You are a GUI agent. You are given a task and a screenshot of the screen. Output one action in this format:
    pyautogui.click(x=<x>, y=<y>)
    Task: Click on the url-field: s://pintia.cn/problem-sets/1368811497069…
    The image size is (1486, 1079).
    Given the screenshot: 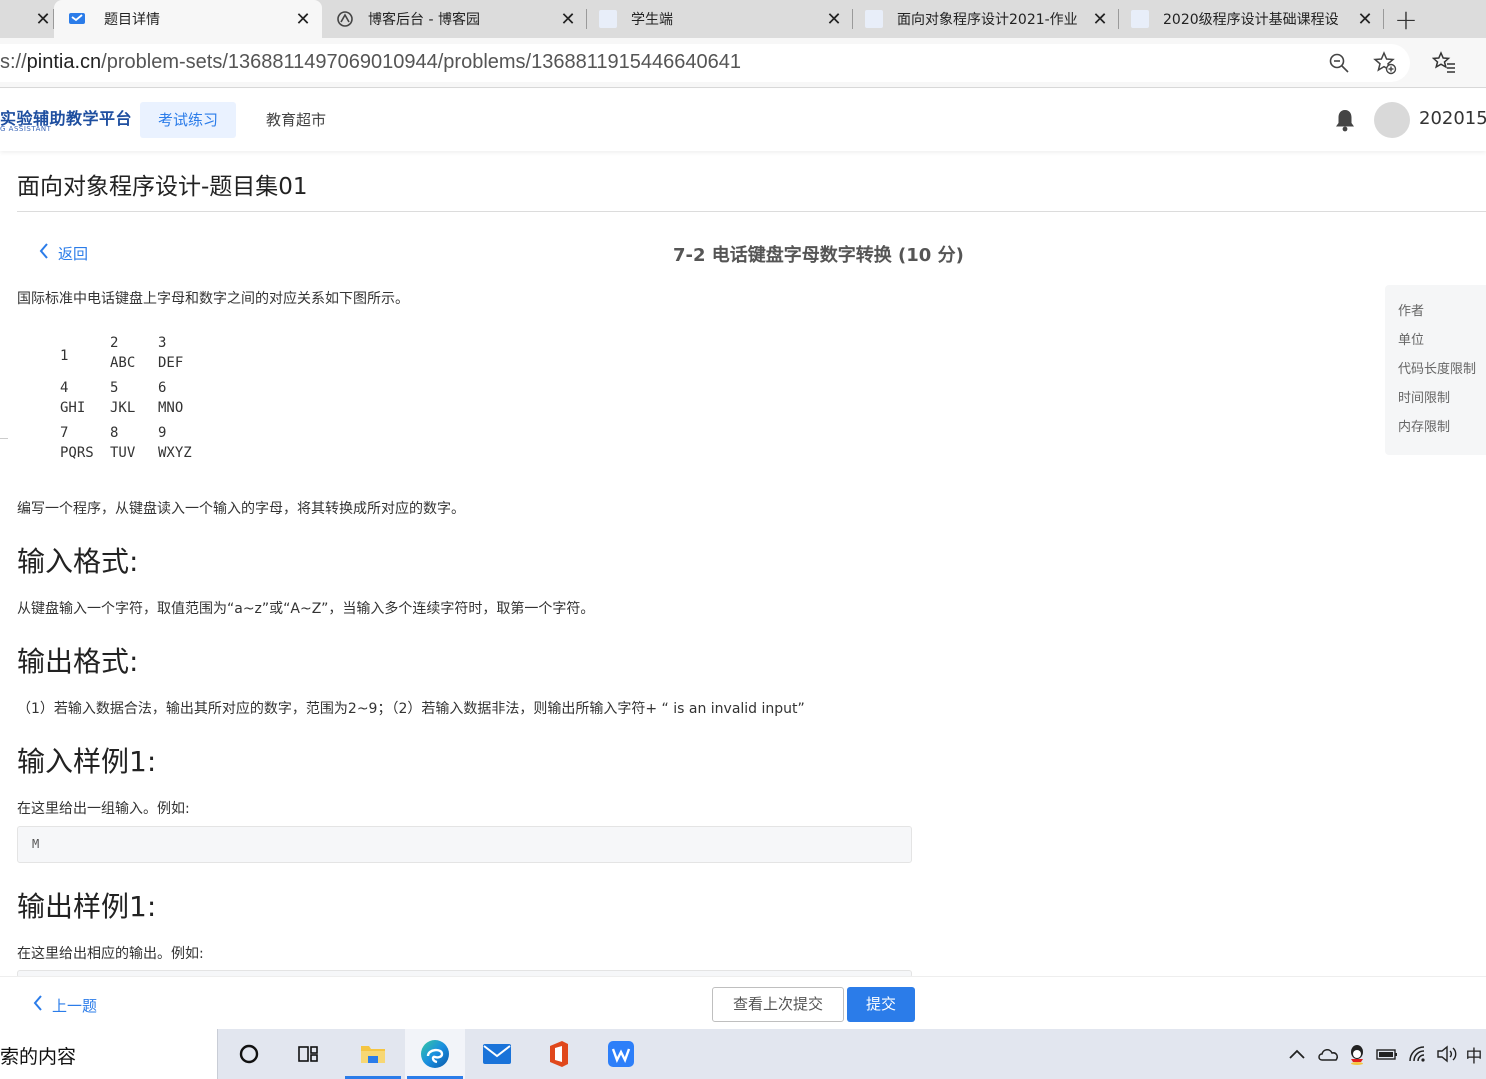 What is the action you would take?
    pyautogui.click(x=705, y=63)
    